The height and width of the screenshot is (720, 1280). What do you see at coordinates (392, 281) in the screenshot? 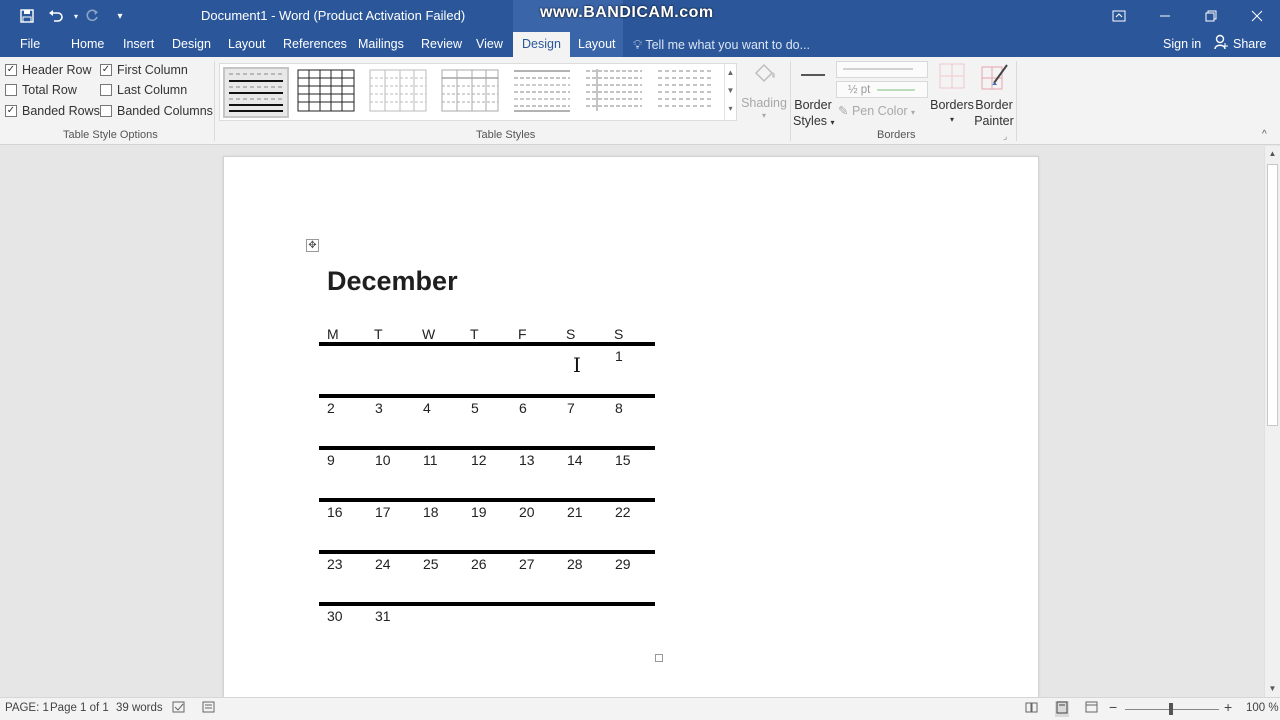
I see `month-heading: December` at bounding box center [392, 281].